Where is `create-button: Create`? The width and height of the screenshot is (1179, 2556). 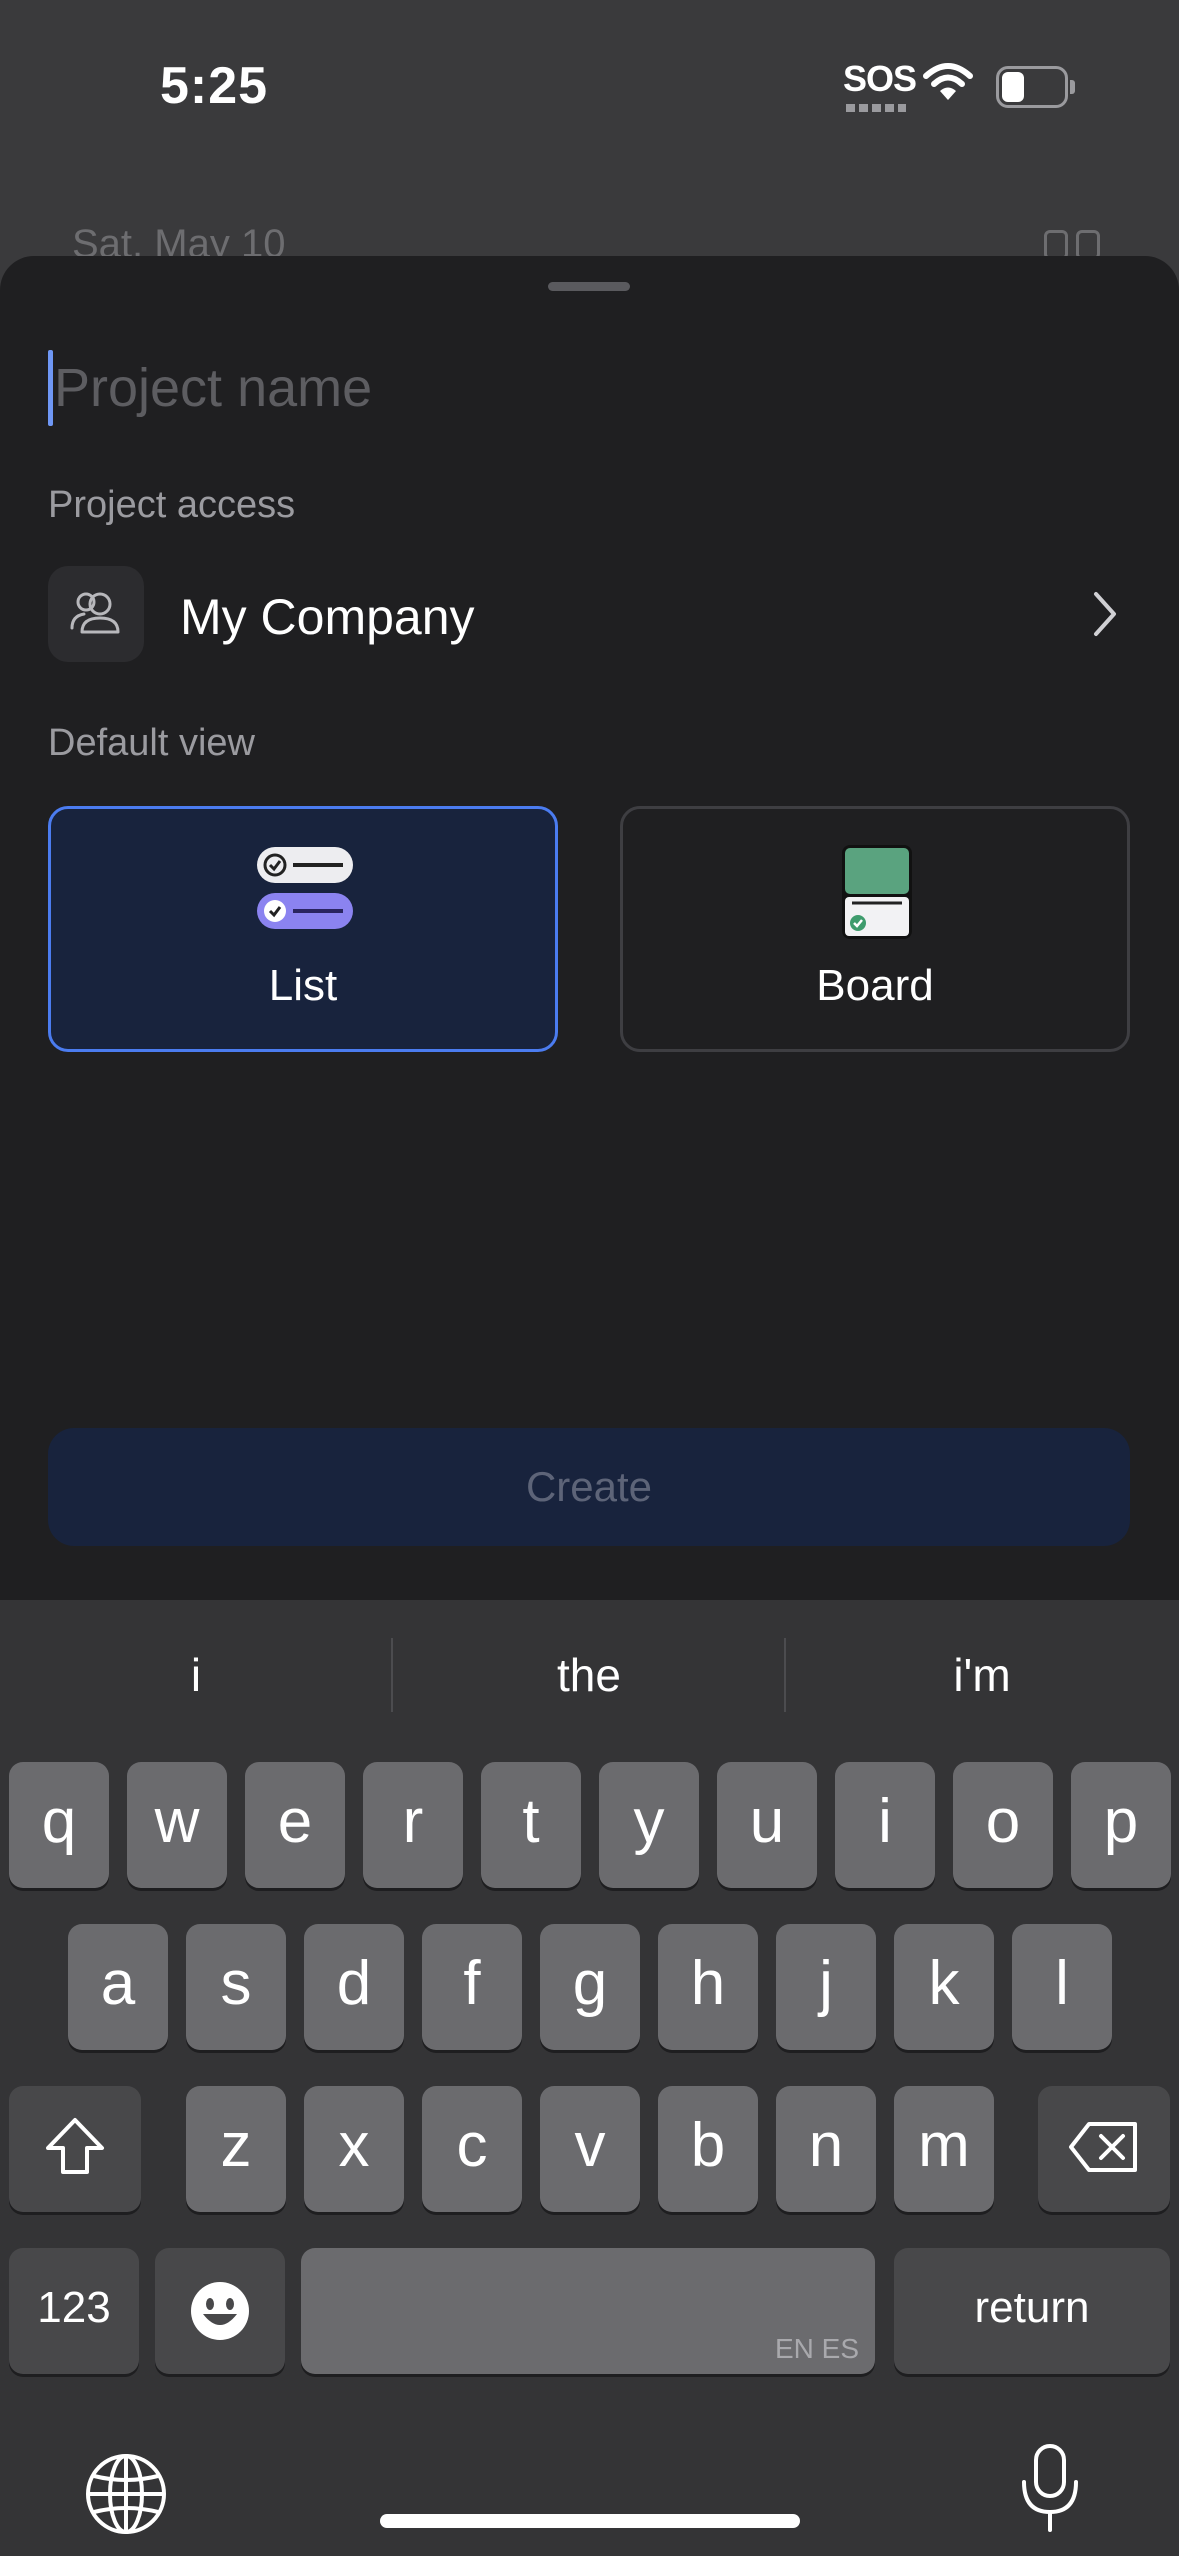 create-button: Create is located at coordinates (589, 1487).